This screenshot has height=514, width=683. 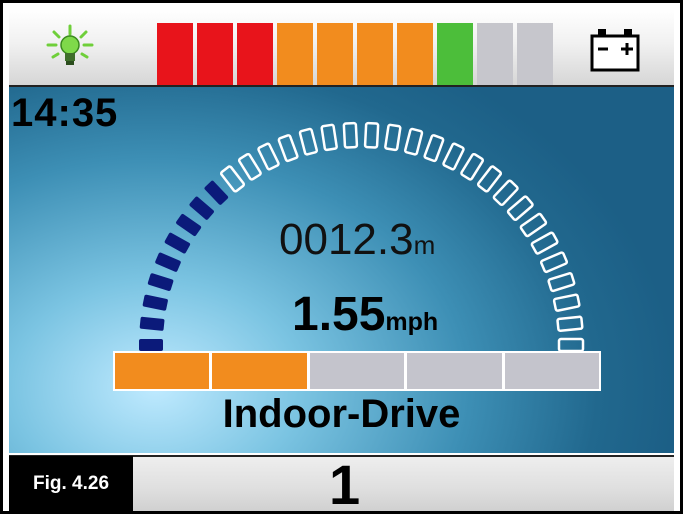 I want to click on odometer: 0012.3m, so click(x=357, y=240).